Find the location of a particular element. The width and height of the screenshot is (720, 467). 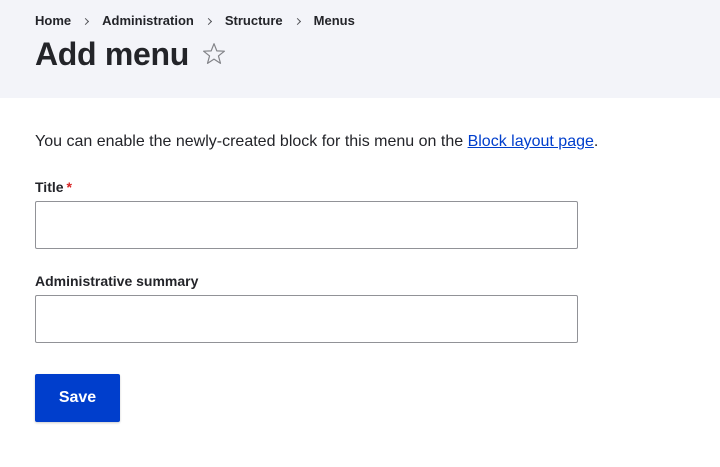

title-row: Add menu is located at coordinates (131, 54).